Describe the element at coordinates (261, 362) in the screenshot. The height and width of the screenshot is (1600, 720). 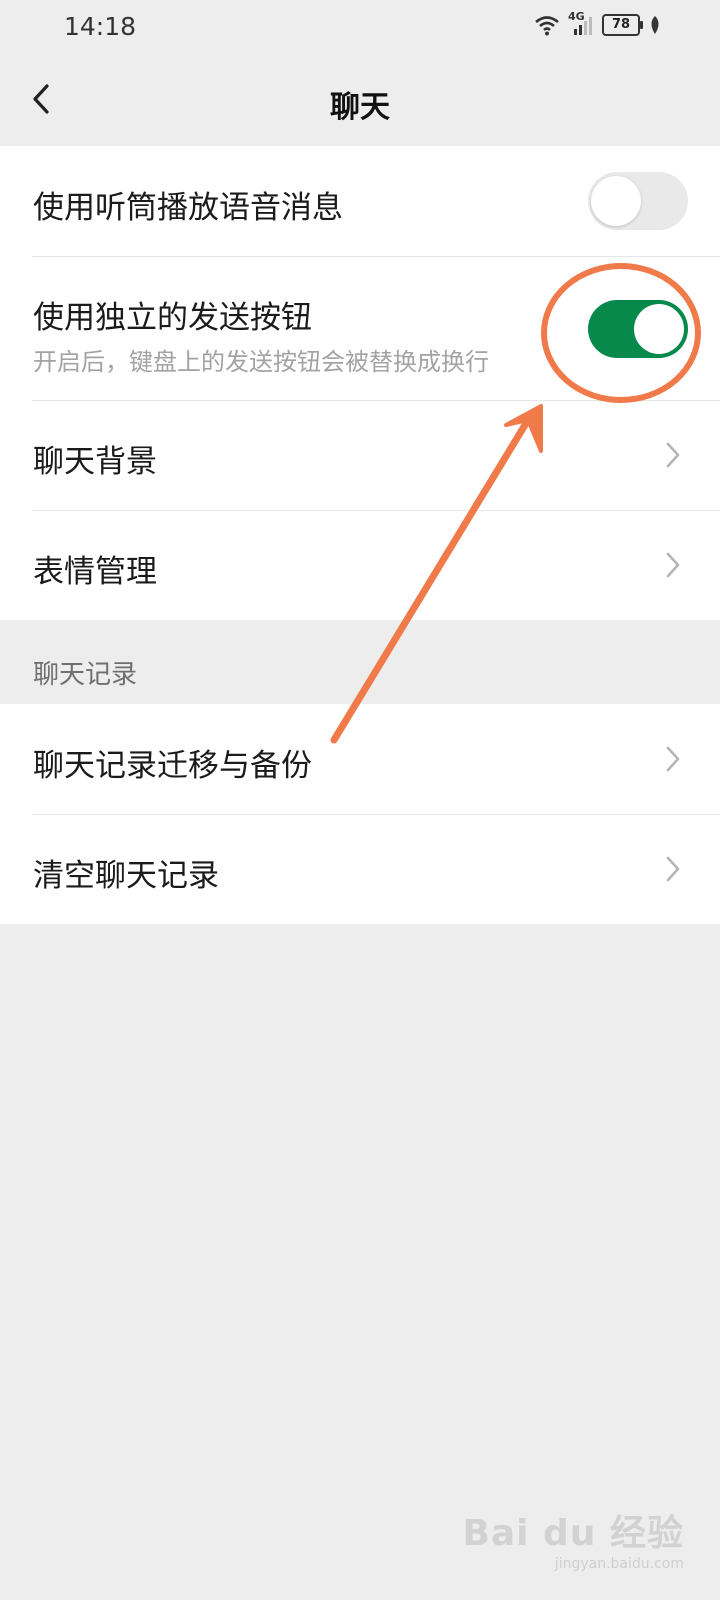
I see `setting-description-send-button: 开启后，键盘上的发送按钮会被替换成换行` at that location.